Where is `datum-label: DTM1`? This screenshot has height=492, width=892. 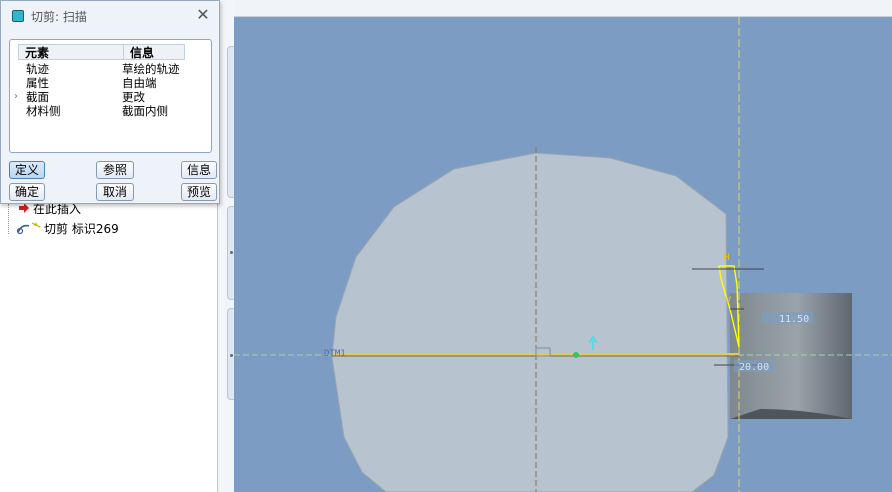
datum-label: DTM1 is located at coordinates (335, 354).